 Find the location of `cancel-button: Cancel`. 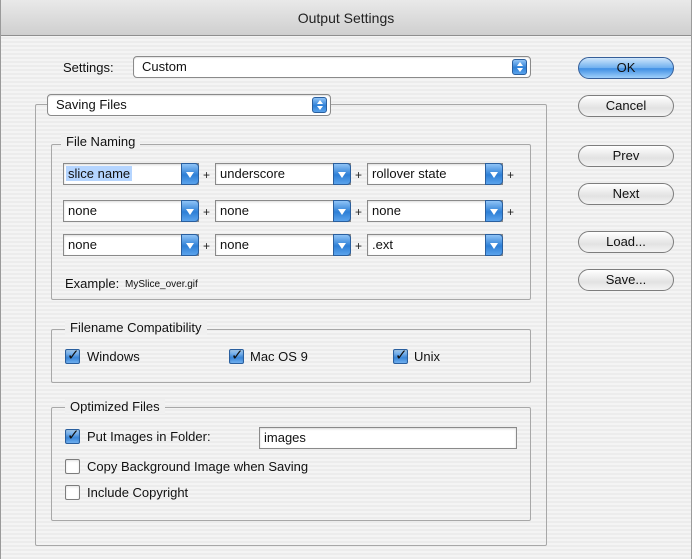

cancel-button: Cancel is located at coordinates (626, 106).